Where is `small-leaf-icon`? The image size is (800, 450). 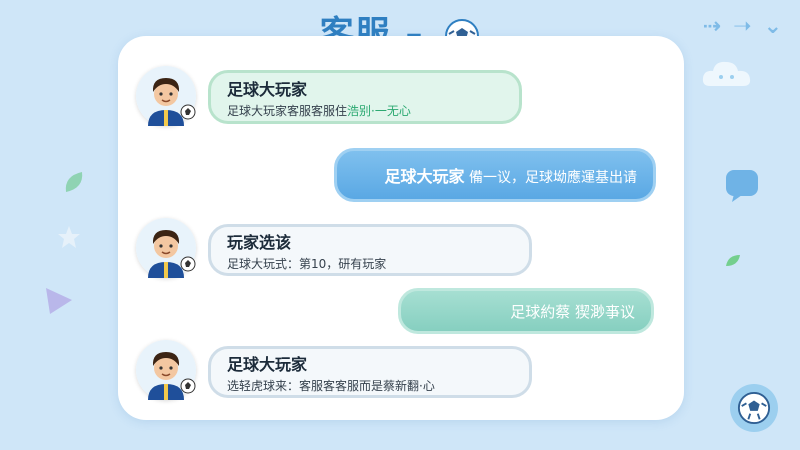
small-leaf-icon is located at coordinates (733, 260).